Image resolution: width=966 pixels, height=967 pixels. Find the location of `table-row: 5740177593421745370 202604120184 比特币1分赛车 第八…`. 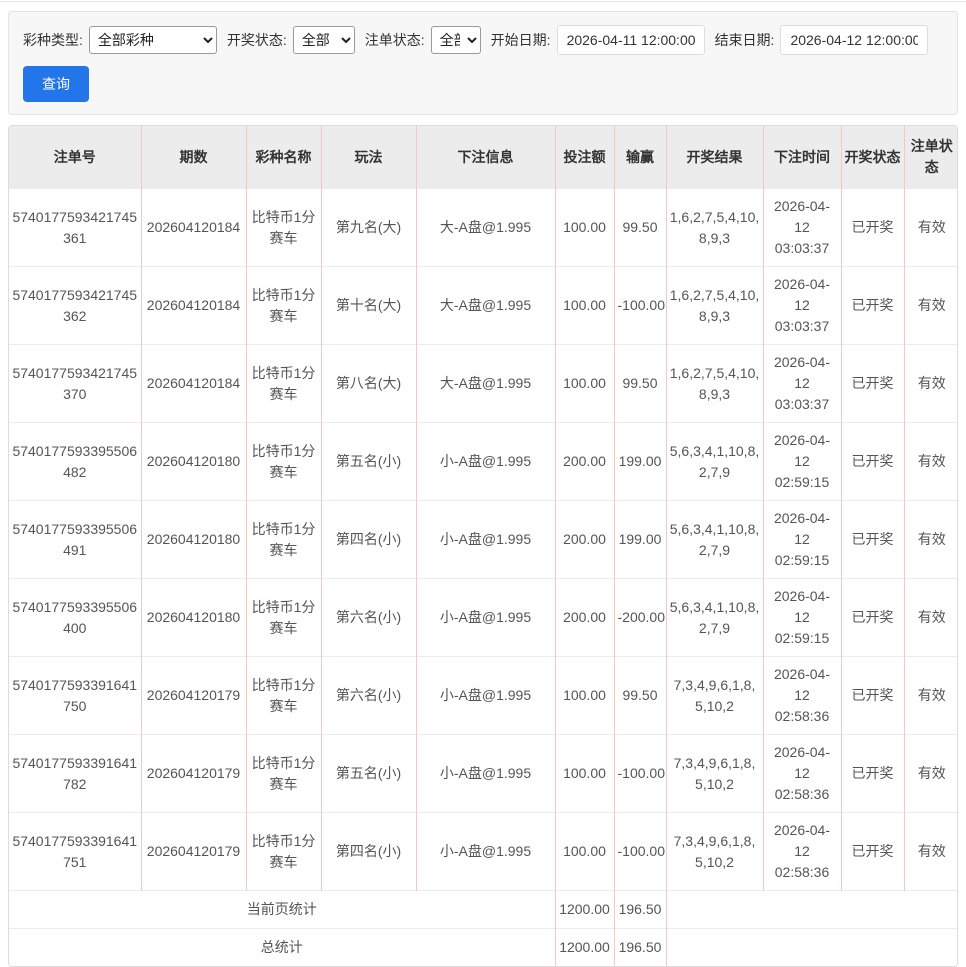

table-row: 5740177593421745370 202604120184 比特币1分赛车 第八… is located at coordinates (483, 383).